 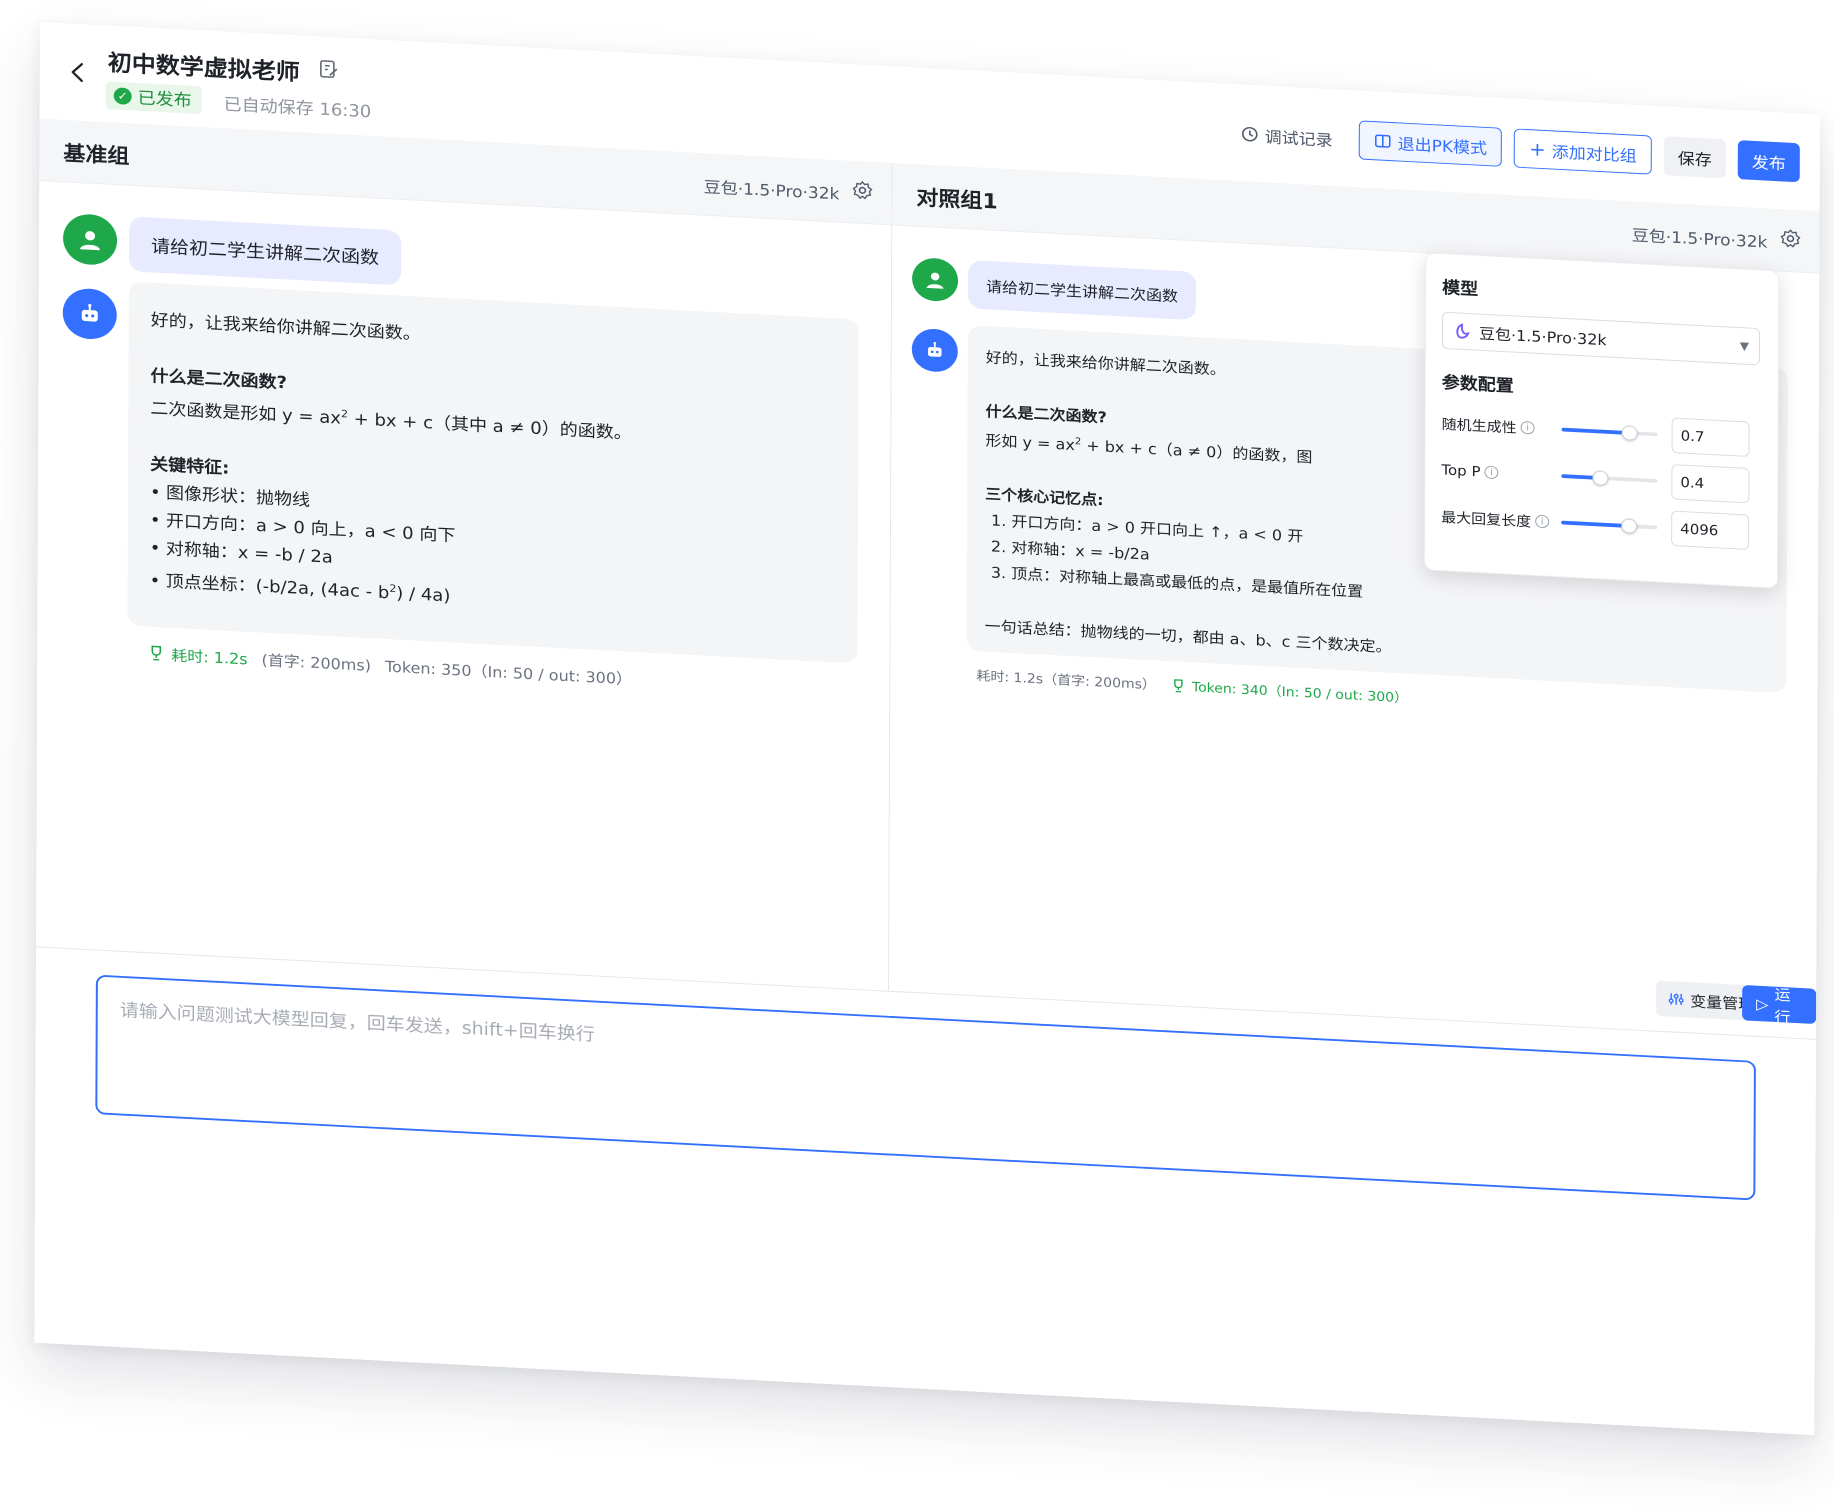 I want to click on compare-group-model: 豆包·1.5·Pro·32k, so click(x=1699, y=239).